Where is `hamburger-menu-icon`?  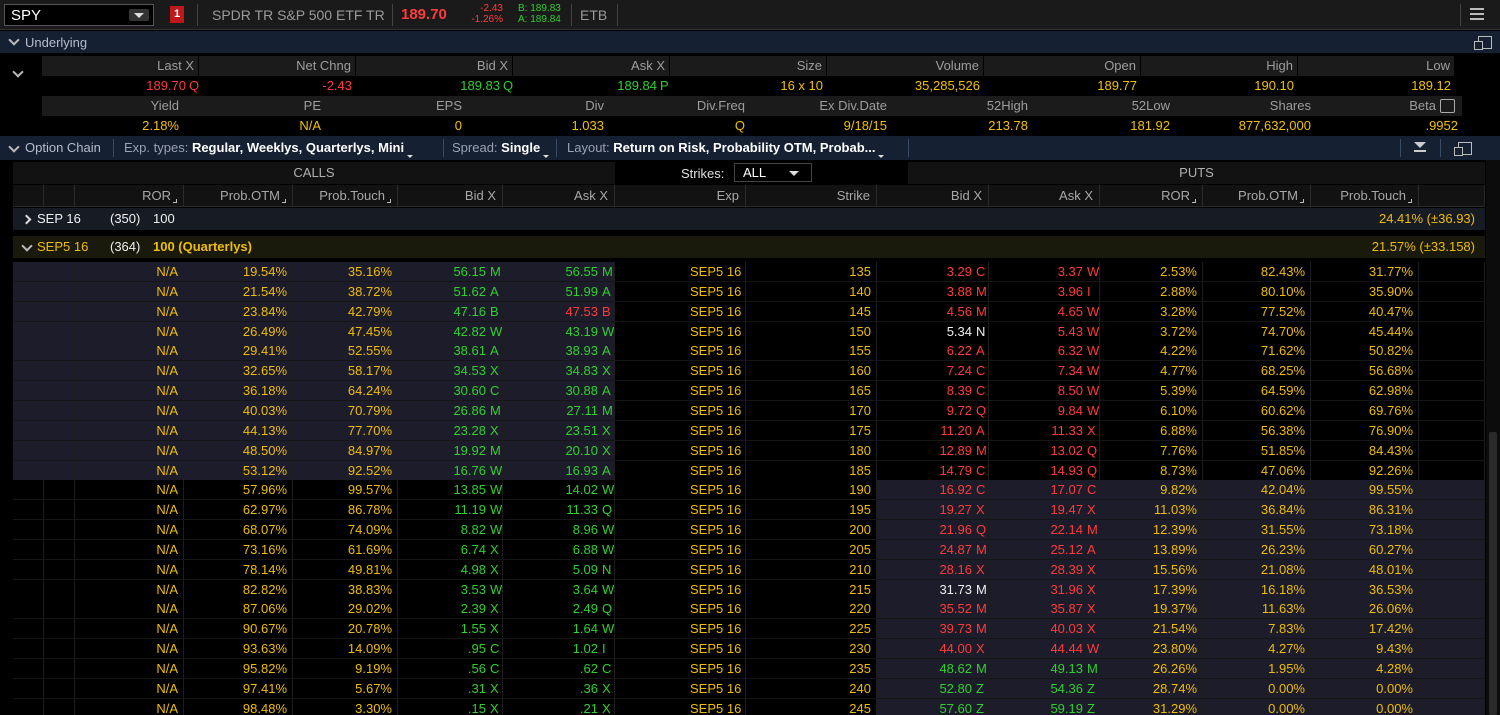 hamburger-menu-icon is located at coordinates (1477, 14).